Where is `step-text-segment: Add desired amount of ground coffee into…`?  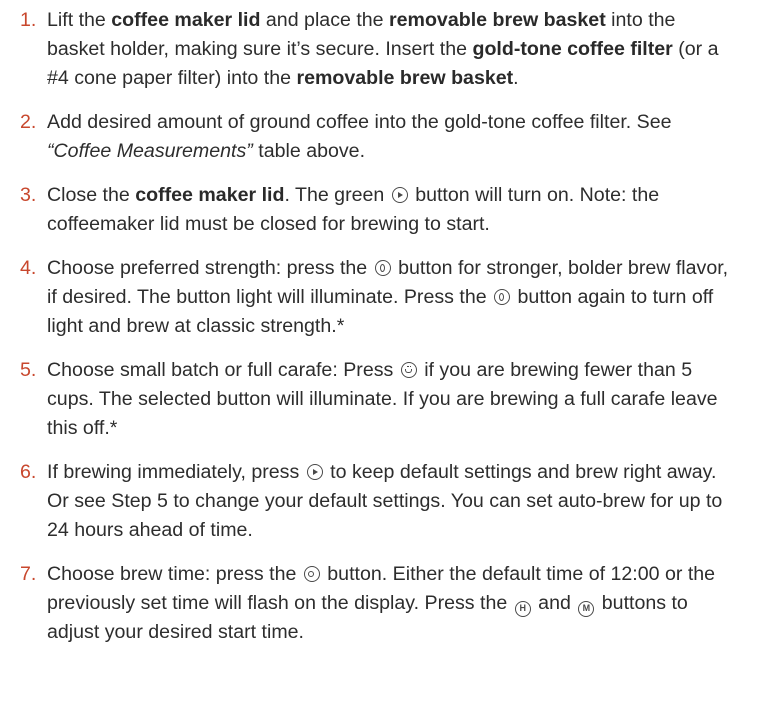
step-text-segment: Add desired amount of ground coffee into… is located at coordinates (359, 122).